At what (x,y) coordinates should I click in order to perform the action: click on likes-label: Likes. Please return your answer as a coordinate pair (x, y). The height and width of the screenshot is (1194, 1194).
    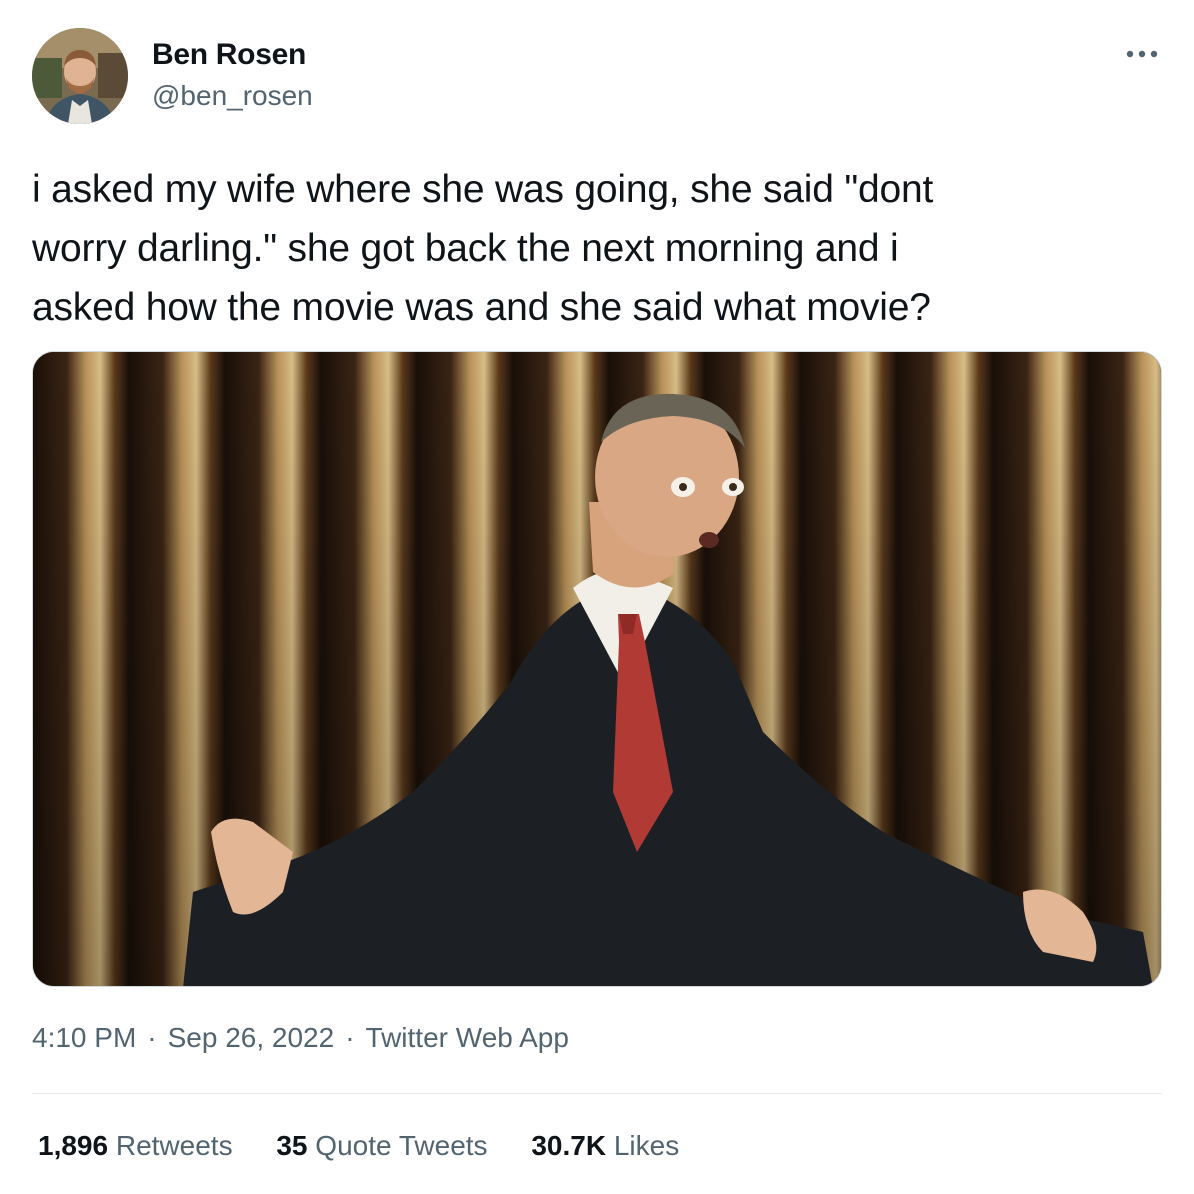
    Looking at the image, I should click on (646, 1145).